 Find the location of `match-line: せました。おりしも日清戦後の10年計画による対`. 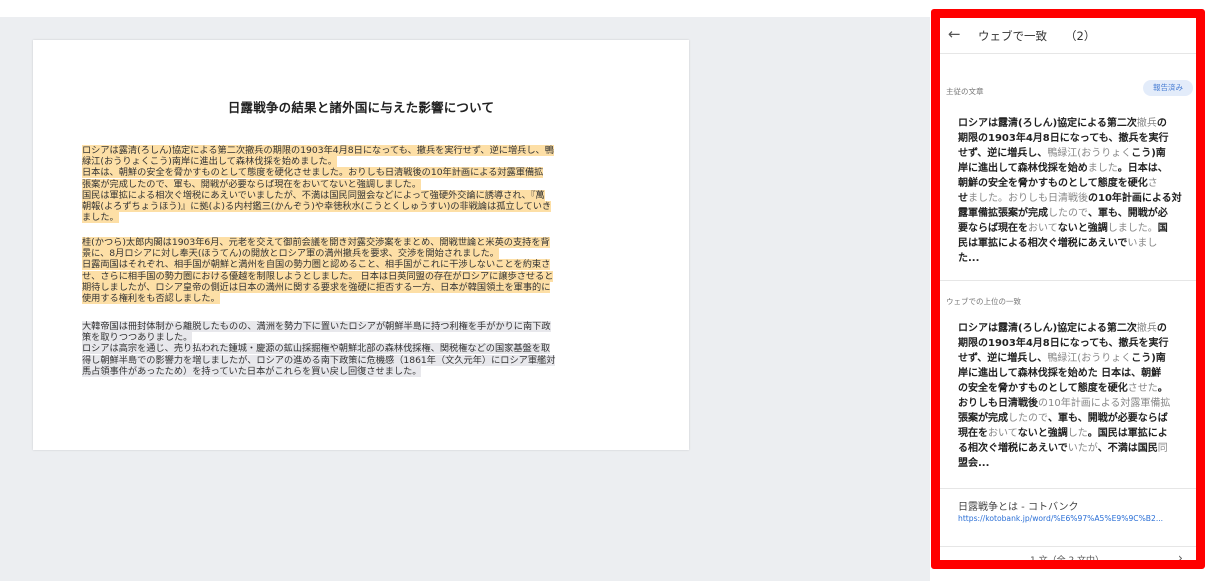

match-line: せました。おりしも日清戦後の10年計画による対 is located at coordinates (1073, 198).